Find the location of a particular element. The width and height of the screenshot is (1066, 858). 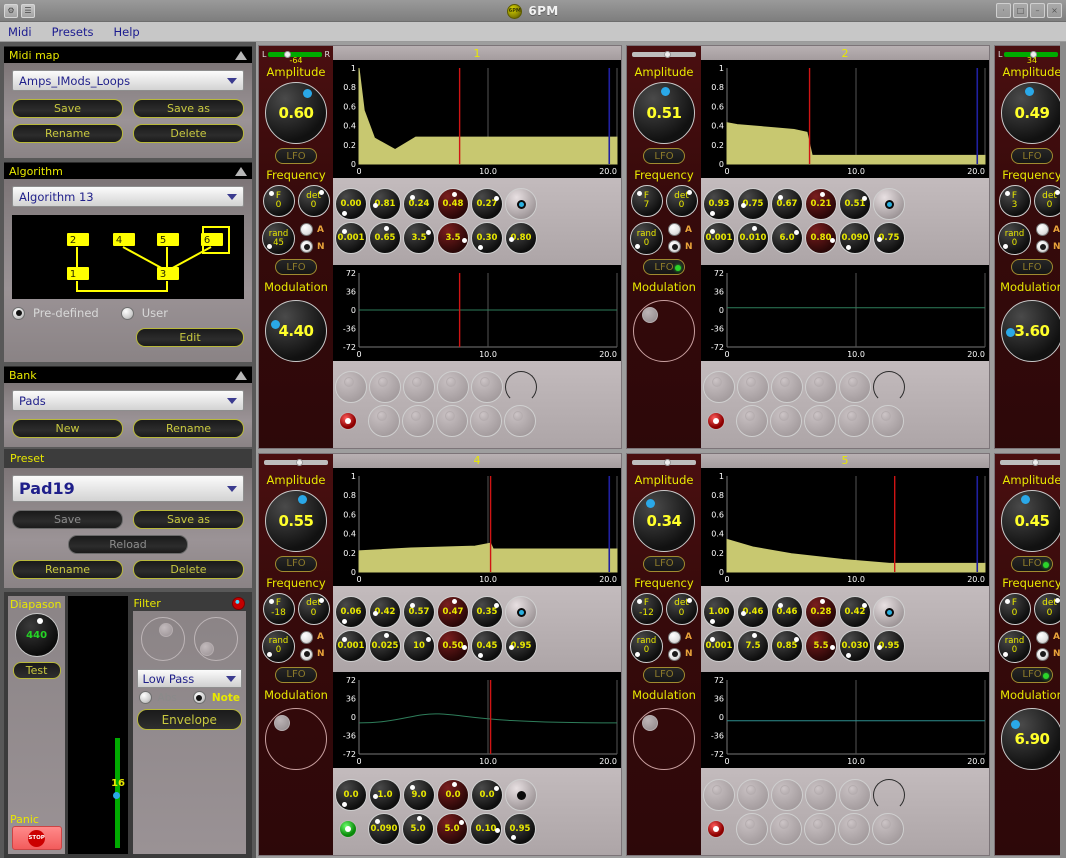

window-menu-icon: ⚙ is located at coordinates (11, 10).